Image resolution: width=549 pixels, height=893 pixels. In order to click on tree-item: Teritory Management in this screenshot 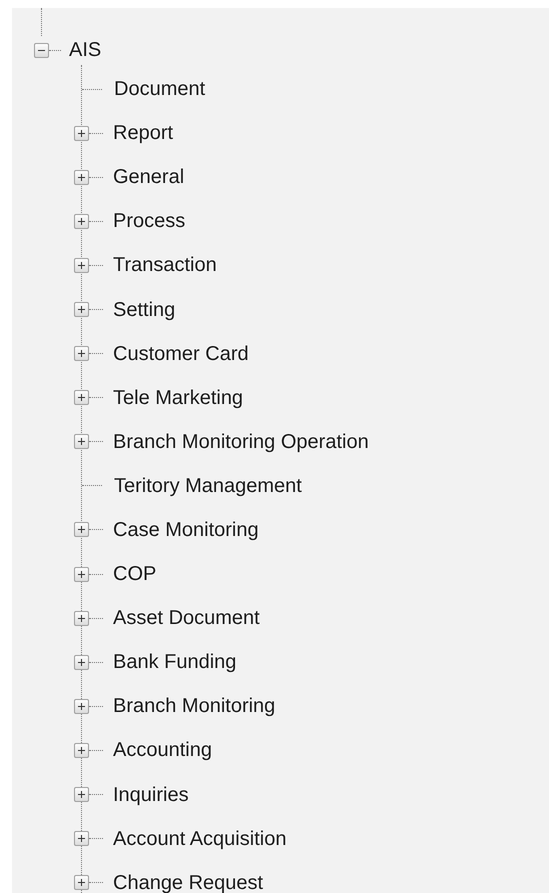, I will do `click(208, 486)`.